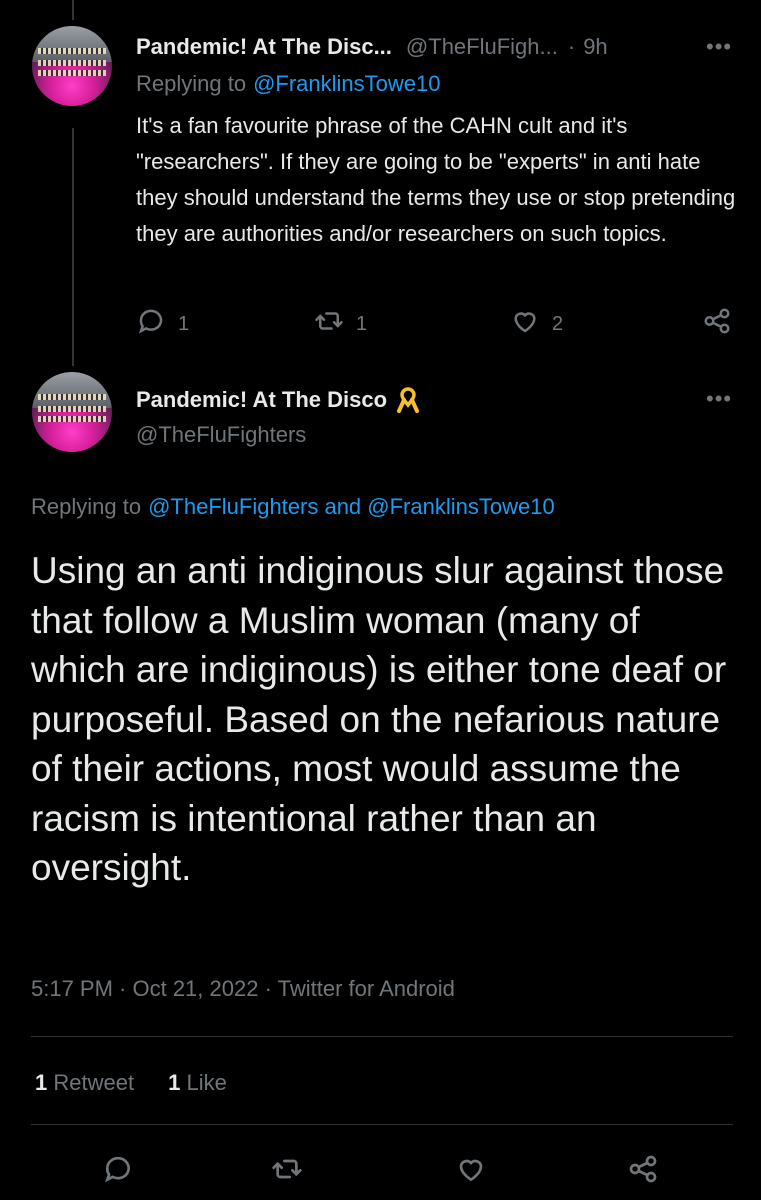 The image size is (761, 1200). What do you see at coordinates (94, 1082) in the screenshot?
I see `retweets-label: Retweet` at bounding box center [94, 1082].